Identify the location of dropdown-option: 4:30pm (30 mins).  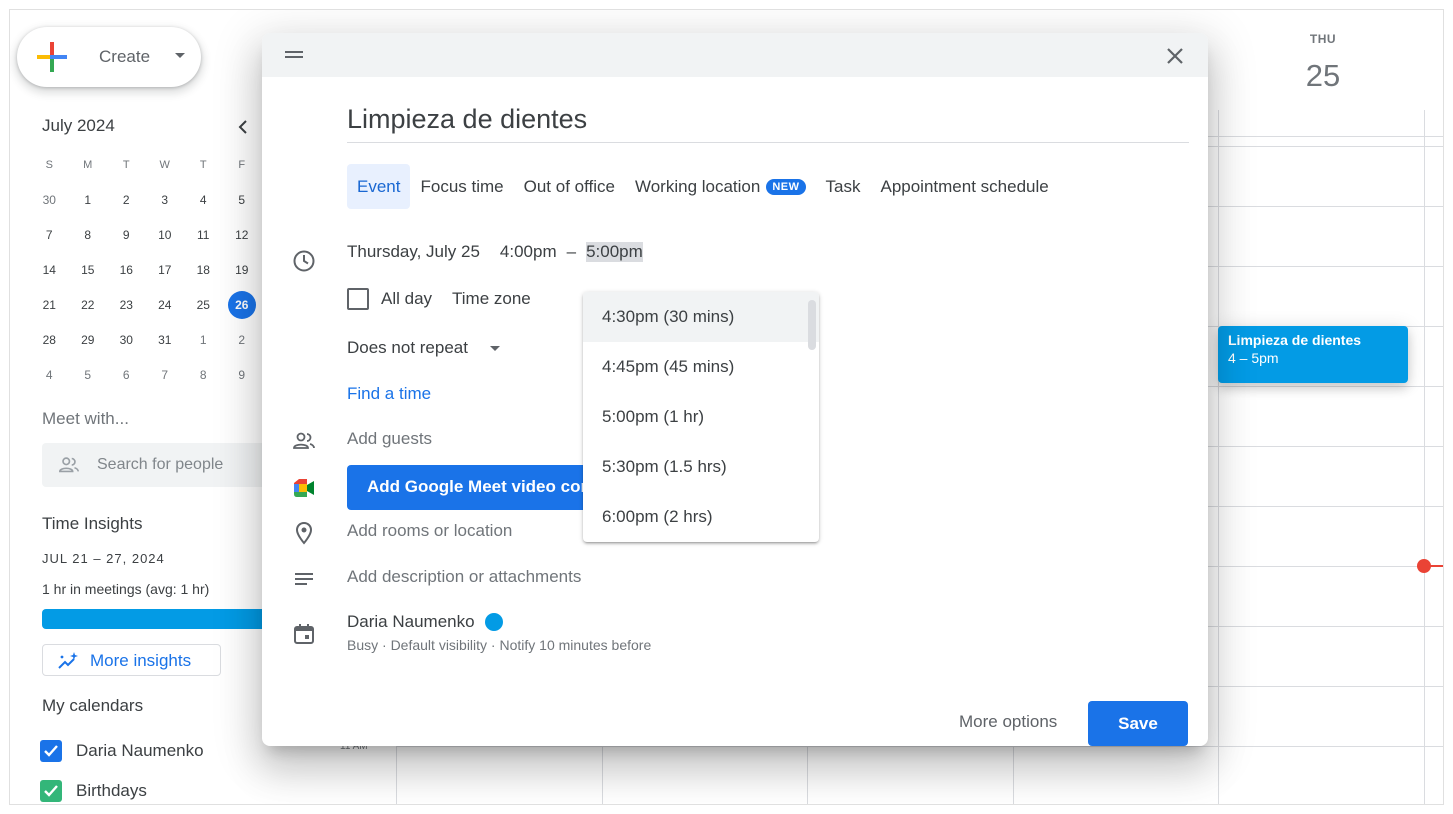
(701, 317).